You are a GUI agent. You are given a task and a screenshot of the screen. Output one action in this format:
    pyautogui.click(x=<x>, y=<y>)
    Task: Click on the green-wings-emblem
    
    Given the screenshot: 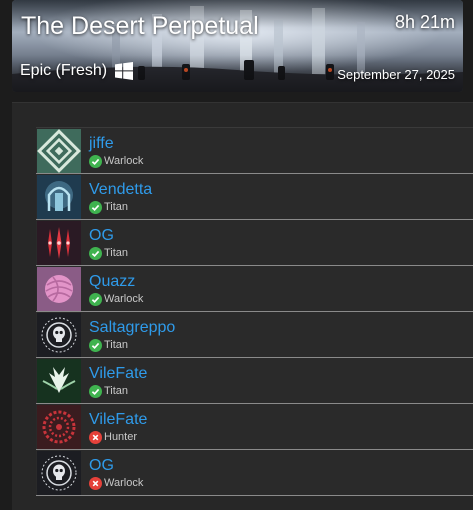 What is the action you would take?
    pyautogui.click(x=59, y=380)
    